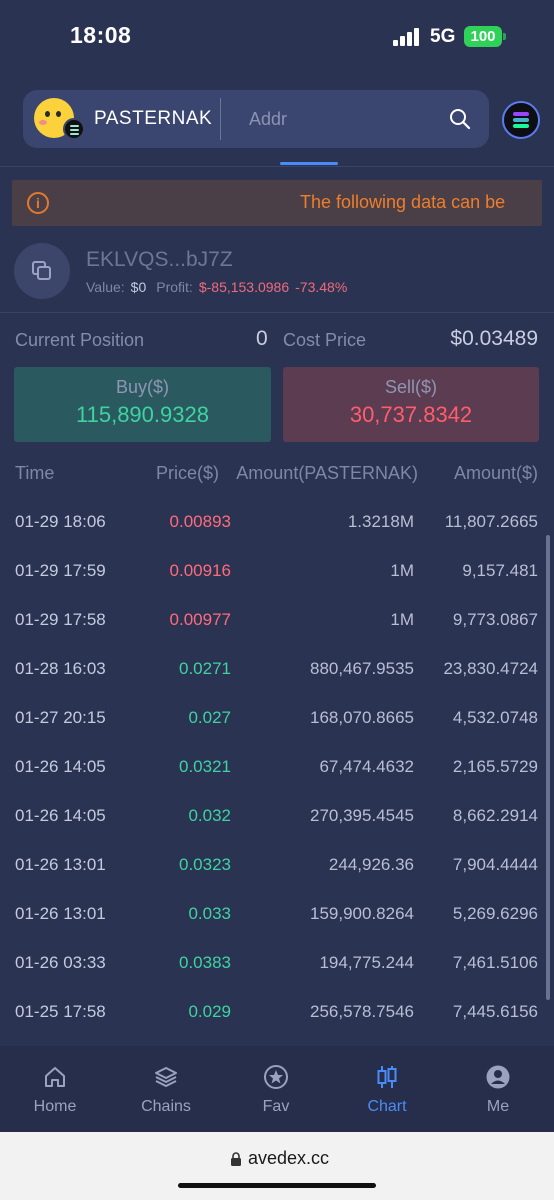 The width and height of the screenshot is (554, 1200). What do you see at coordinates (200, 570) in the screenshot?
I see `trade-price: 0.00916` at bounding box center [200, 570].